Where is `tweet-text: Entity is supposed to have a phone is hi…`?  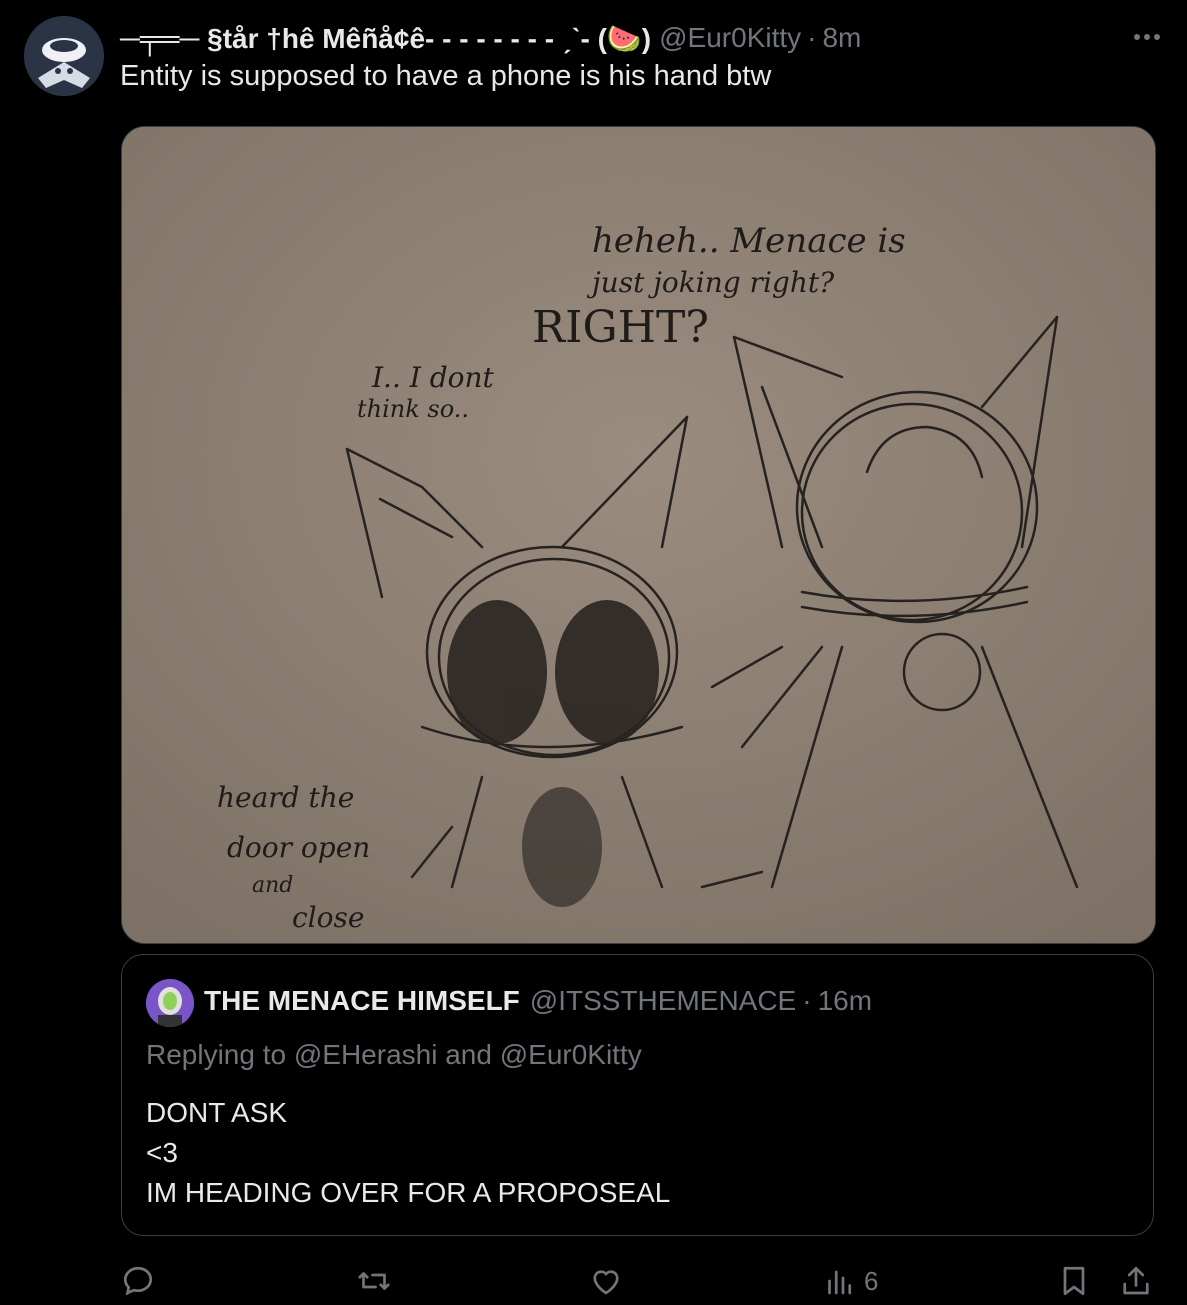
tweet-text: Entity is supposed to have a phone is hi… is located at coordinates (446, 76).